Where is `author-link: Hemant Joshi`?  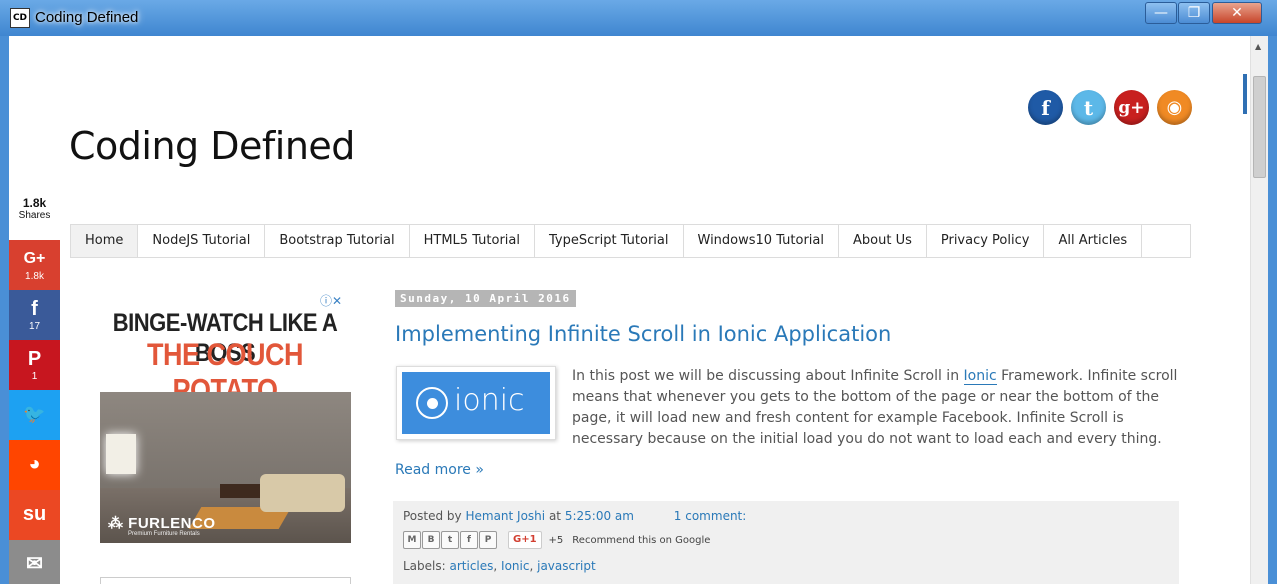
author-link: Hemant Joshi is located at coordinates (505, 516).